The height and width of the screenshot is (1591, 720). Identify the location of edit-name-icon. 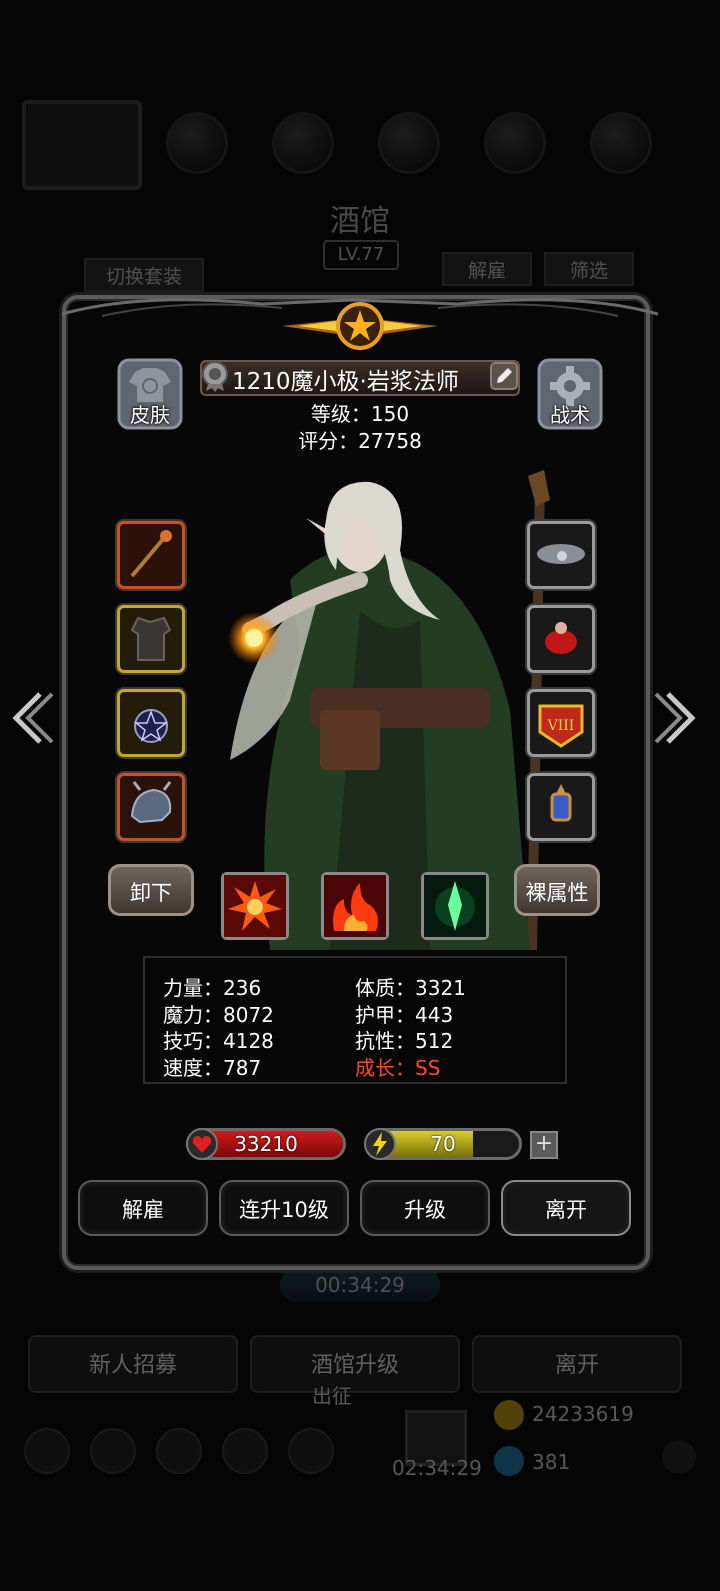
(504, 376).